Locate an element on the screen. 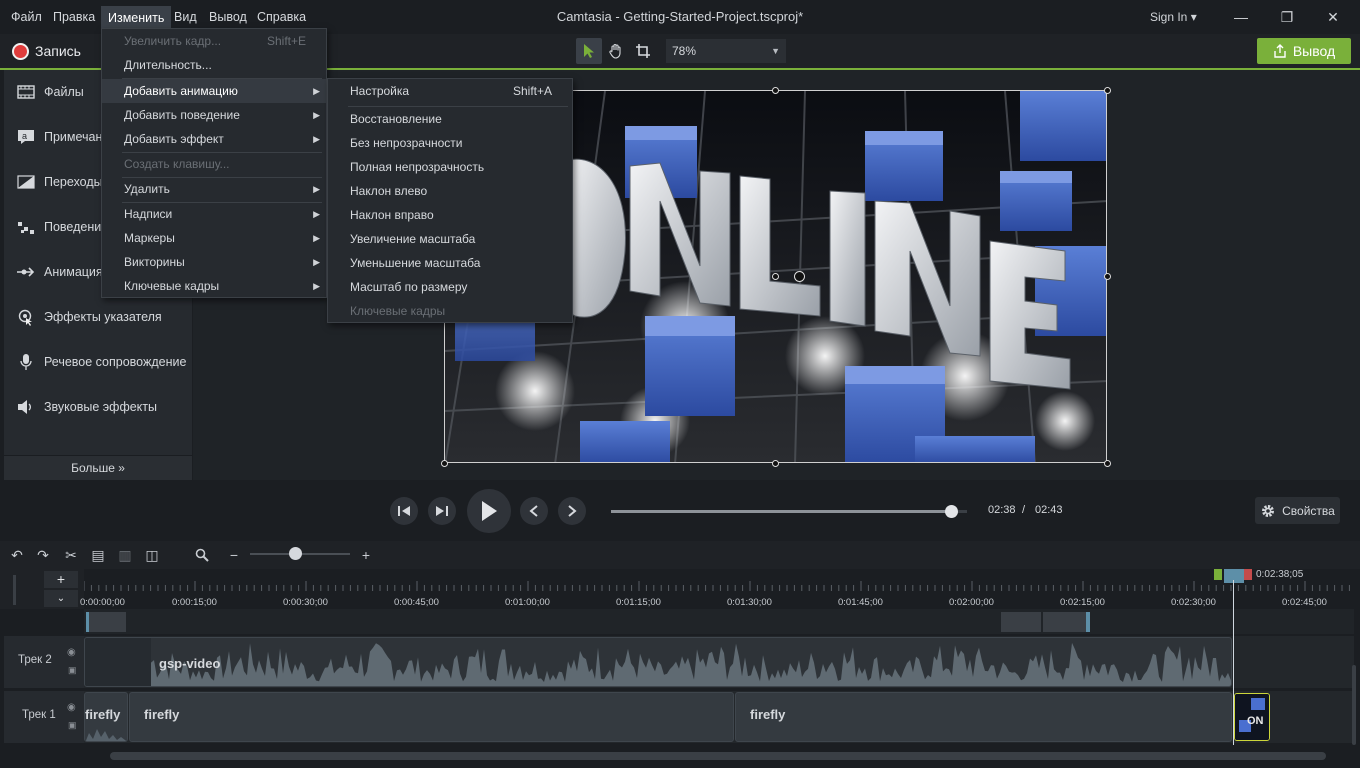 The width and height of the screenshot is (1360, 768). audio-waveform is located at coordinates (691, 664).